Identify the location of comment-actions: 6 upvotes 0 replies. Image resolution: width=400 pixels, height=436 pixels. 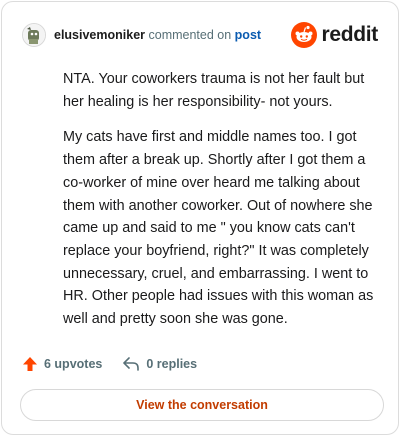
(119, 364).